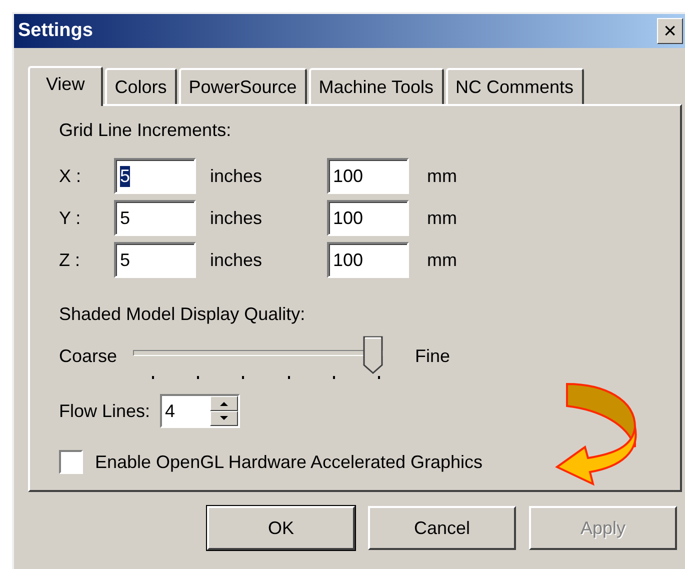 This screenshot has width=685, height=569. What do you see at coordinates (515, 86) in the screenshot?
I see `tab: NC Comments` at bounding box center [515, 86].